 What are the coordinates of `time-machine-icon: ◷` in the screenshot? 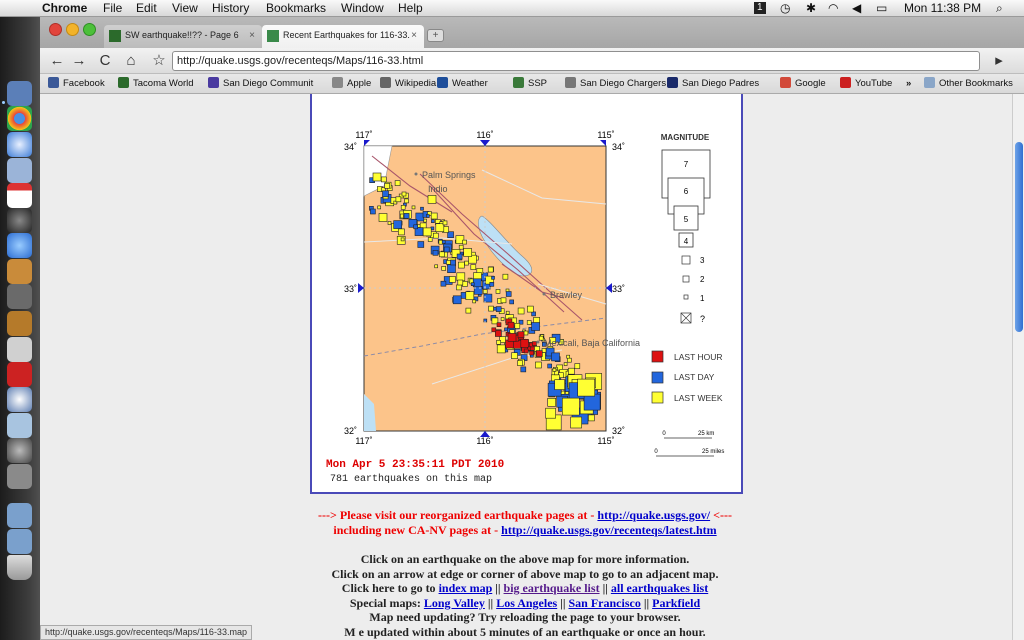 It's located at (785, 8).